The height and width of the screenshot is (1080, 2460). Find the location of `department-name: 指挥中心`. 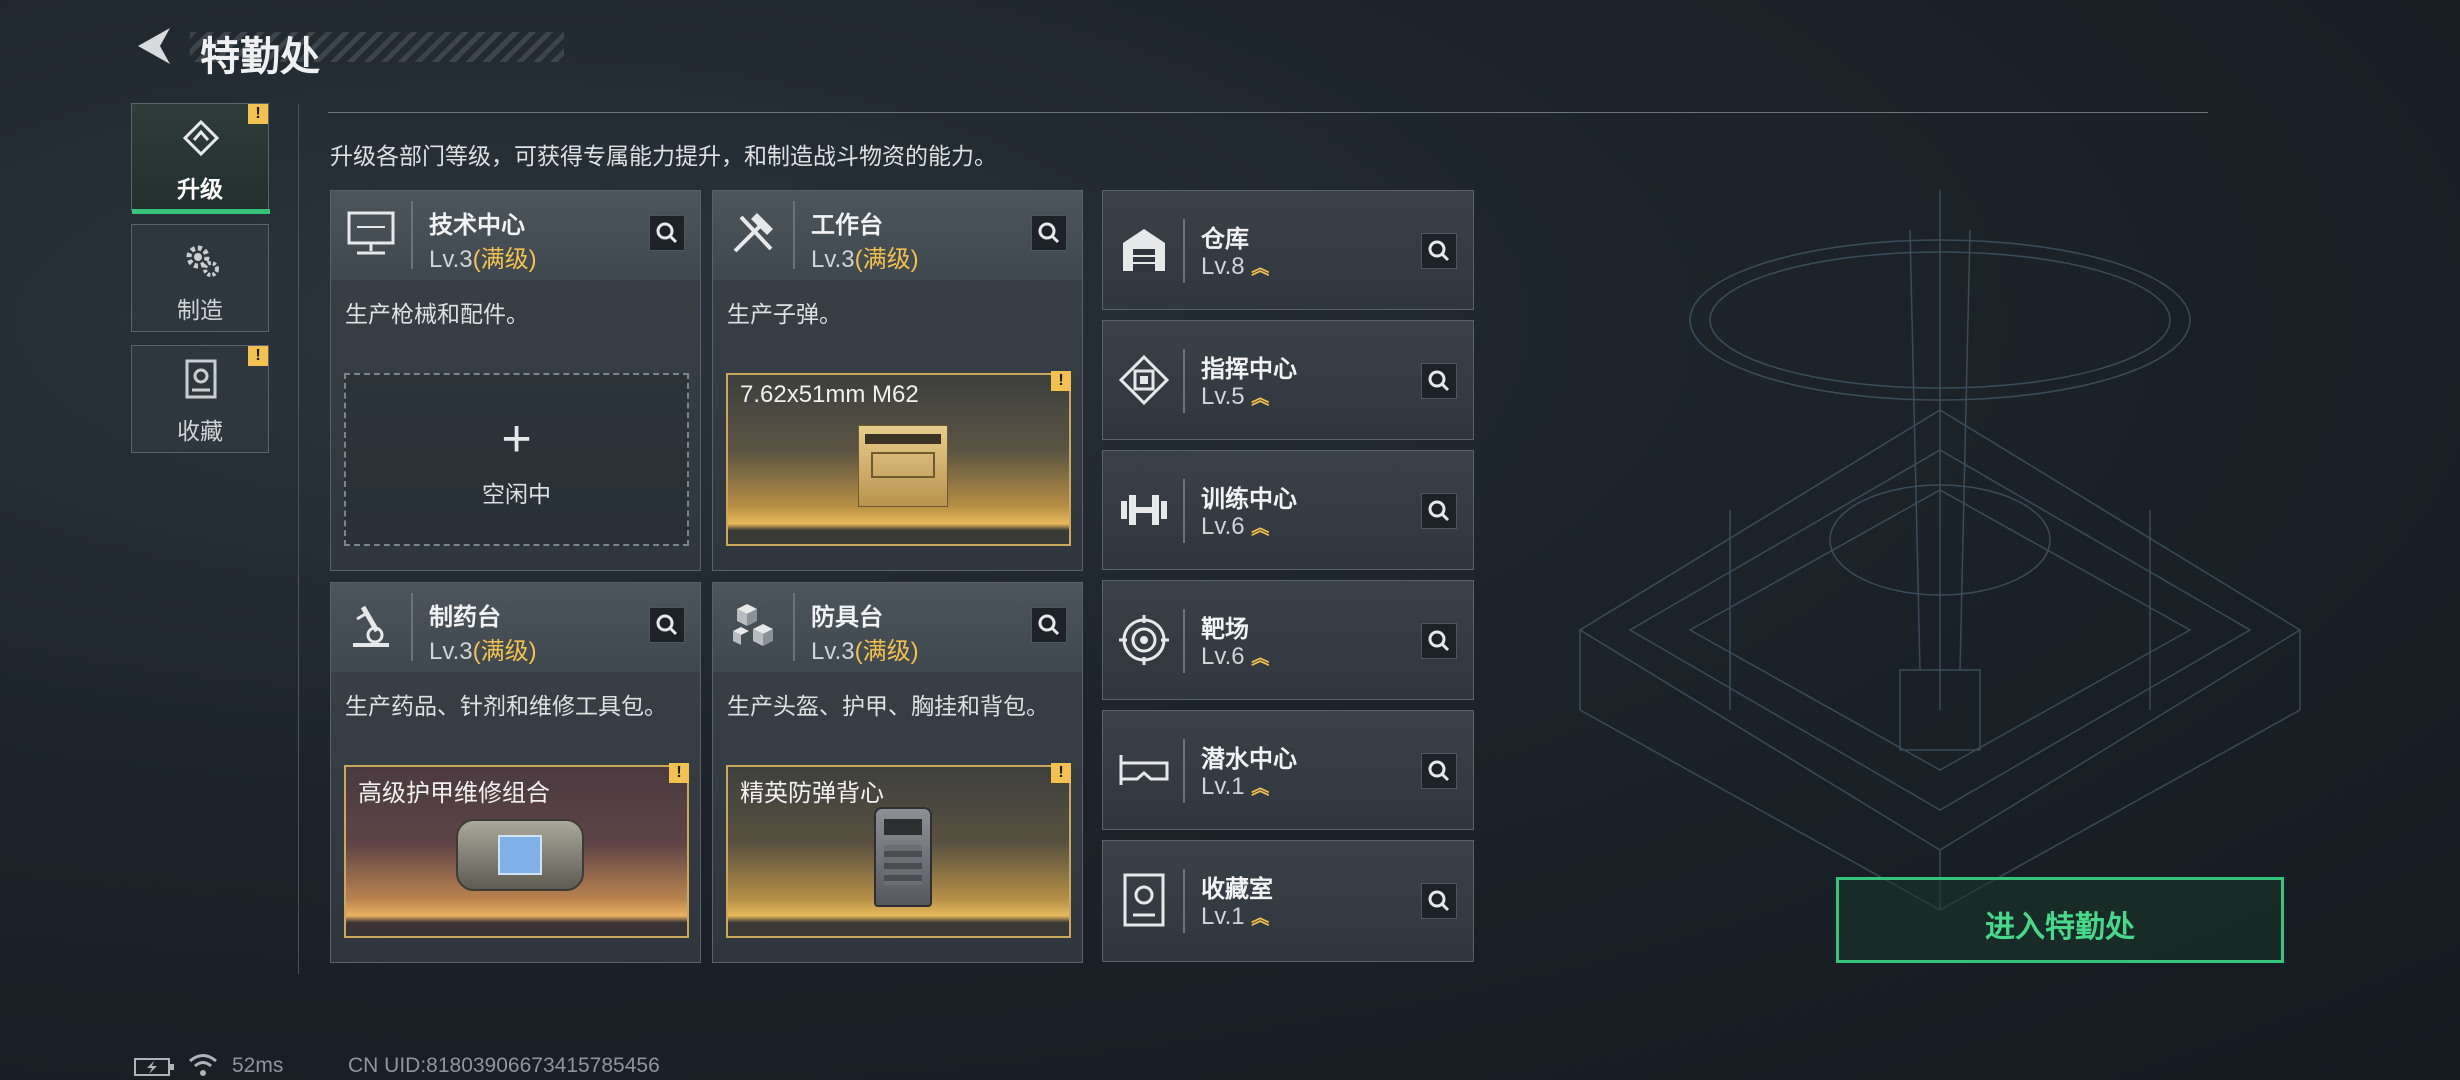

department-name: 指挥中心 is located at coordinates (1249, 369).